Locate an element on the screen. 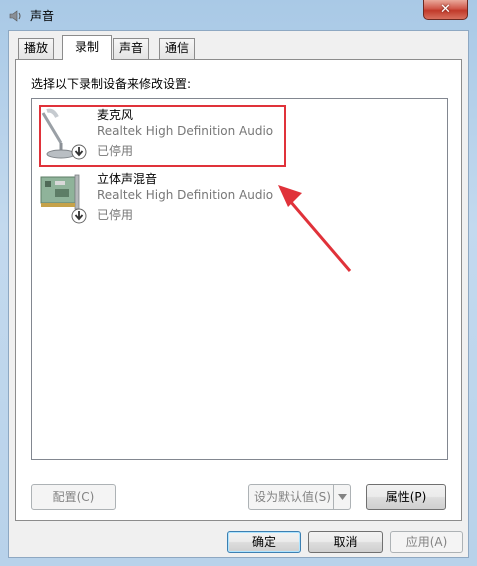  tab-playback: 播放 is located at coordinates (36, 48).